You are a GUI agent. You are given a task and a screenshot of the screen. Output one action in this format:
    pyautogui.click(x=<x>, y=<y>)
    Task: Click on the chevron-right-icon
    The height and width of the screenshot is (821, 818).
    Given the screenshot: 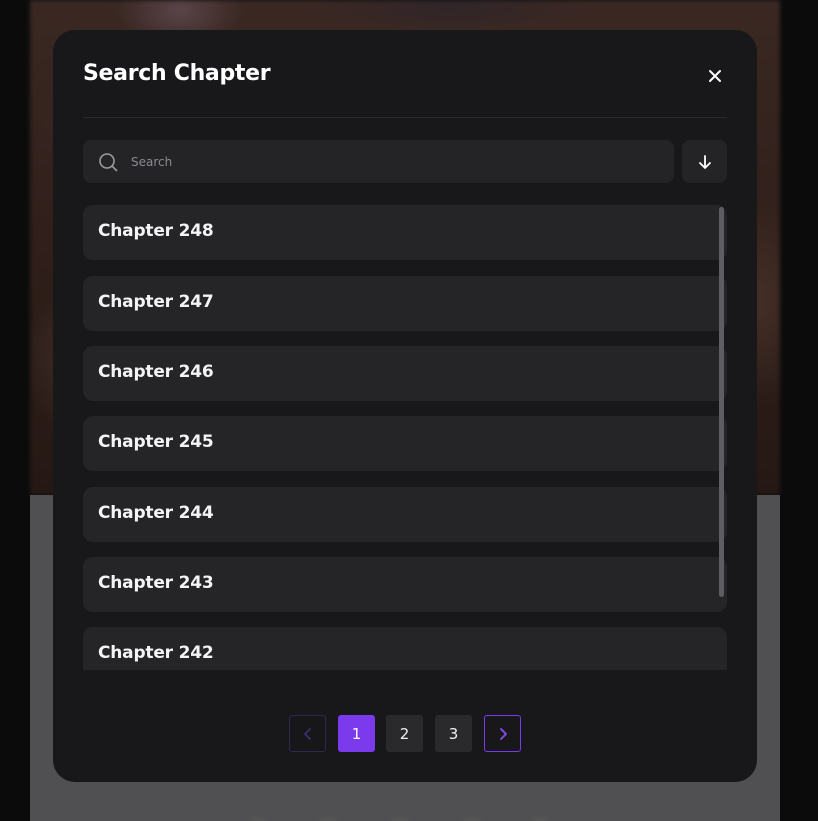 What is the action you would take?
    pyautogui.click(x=503, y=733)
    